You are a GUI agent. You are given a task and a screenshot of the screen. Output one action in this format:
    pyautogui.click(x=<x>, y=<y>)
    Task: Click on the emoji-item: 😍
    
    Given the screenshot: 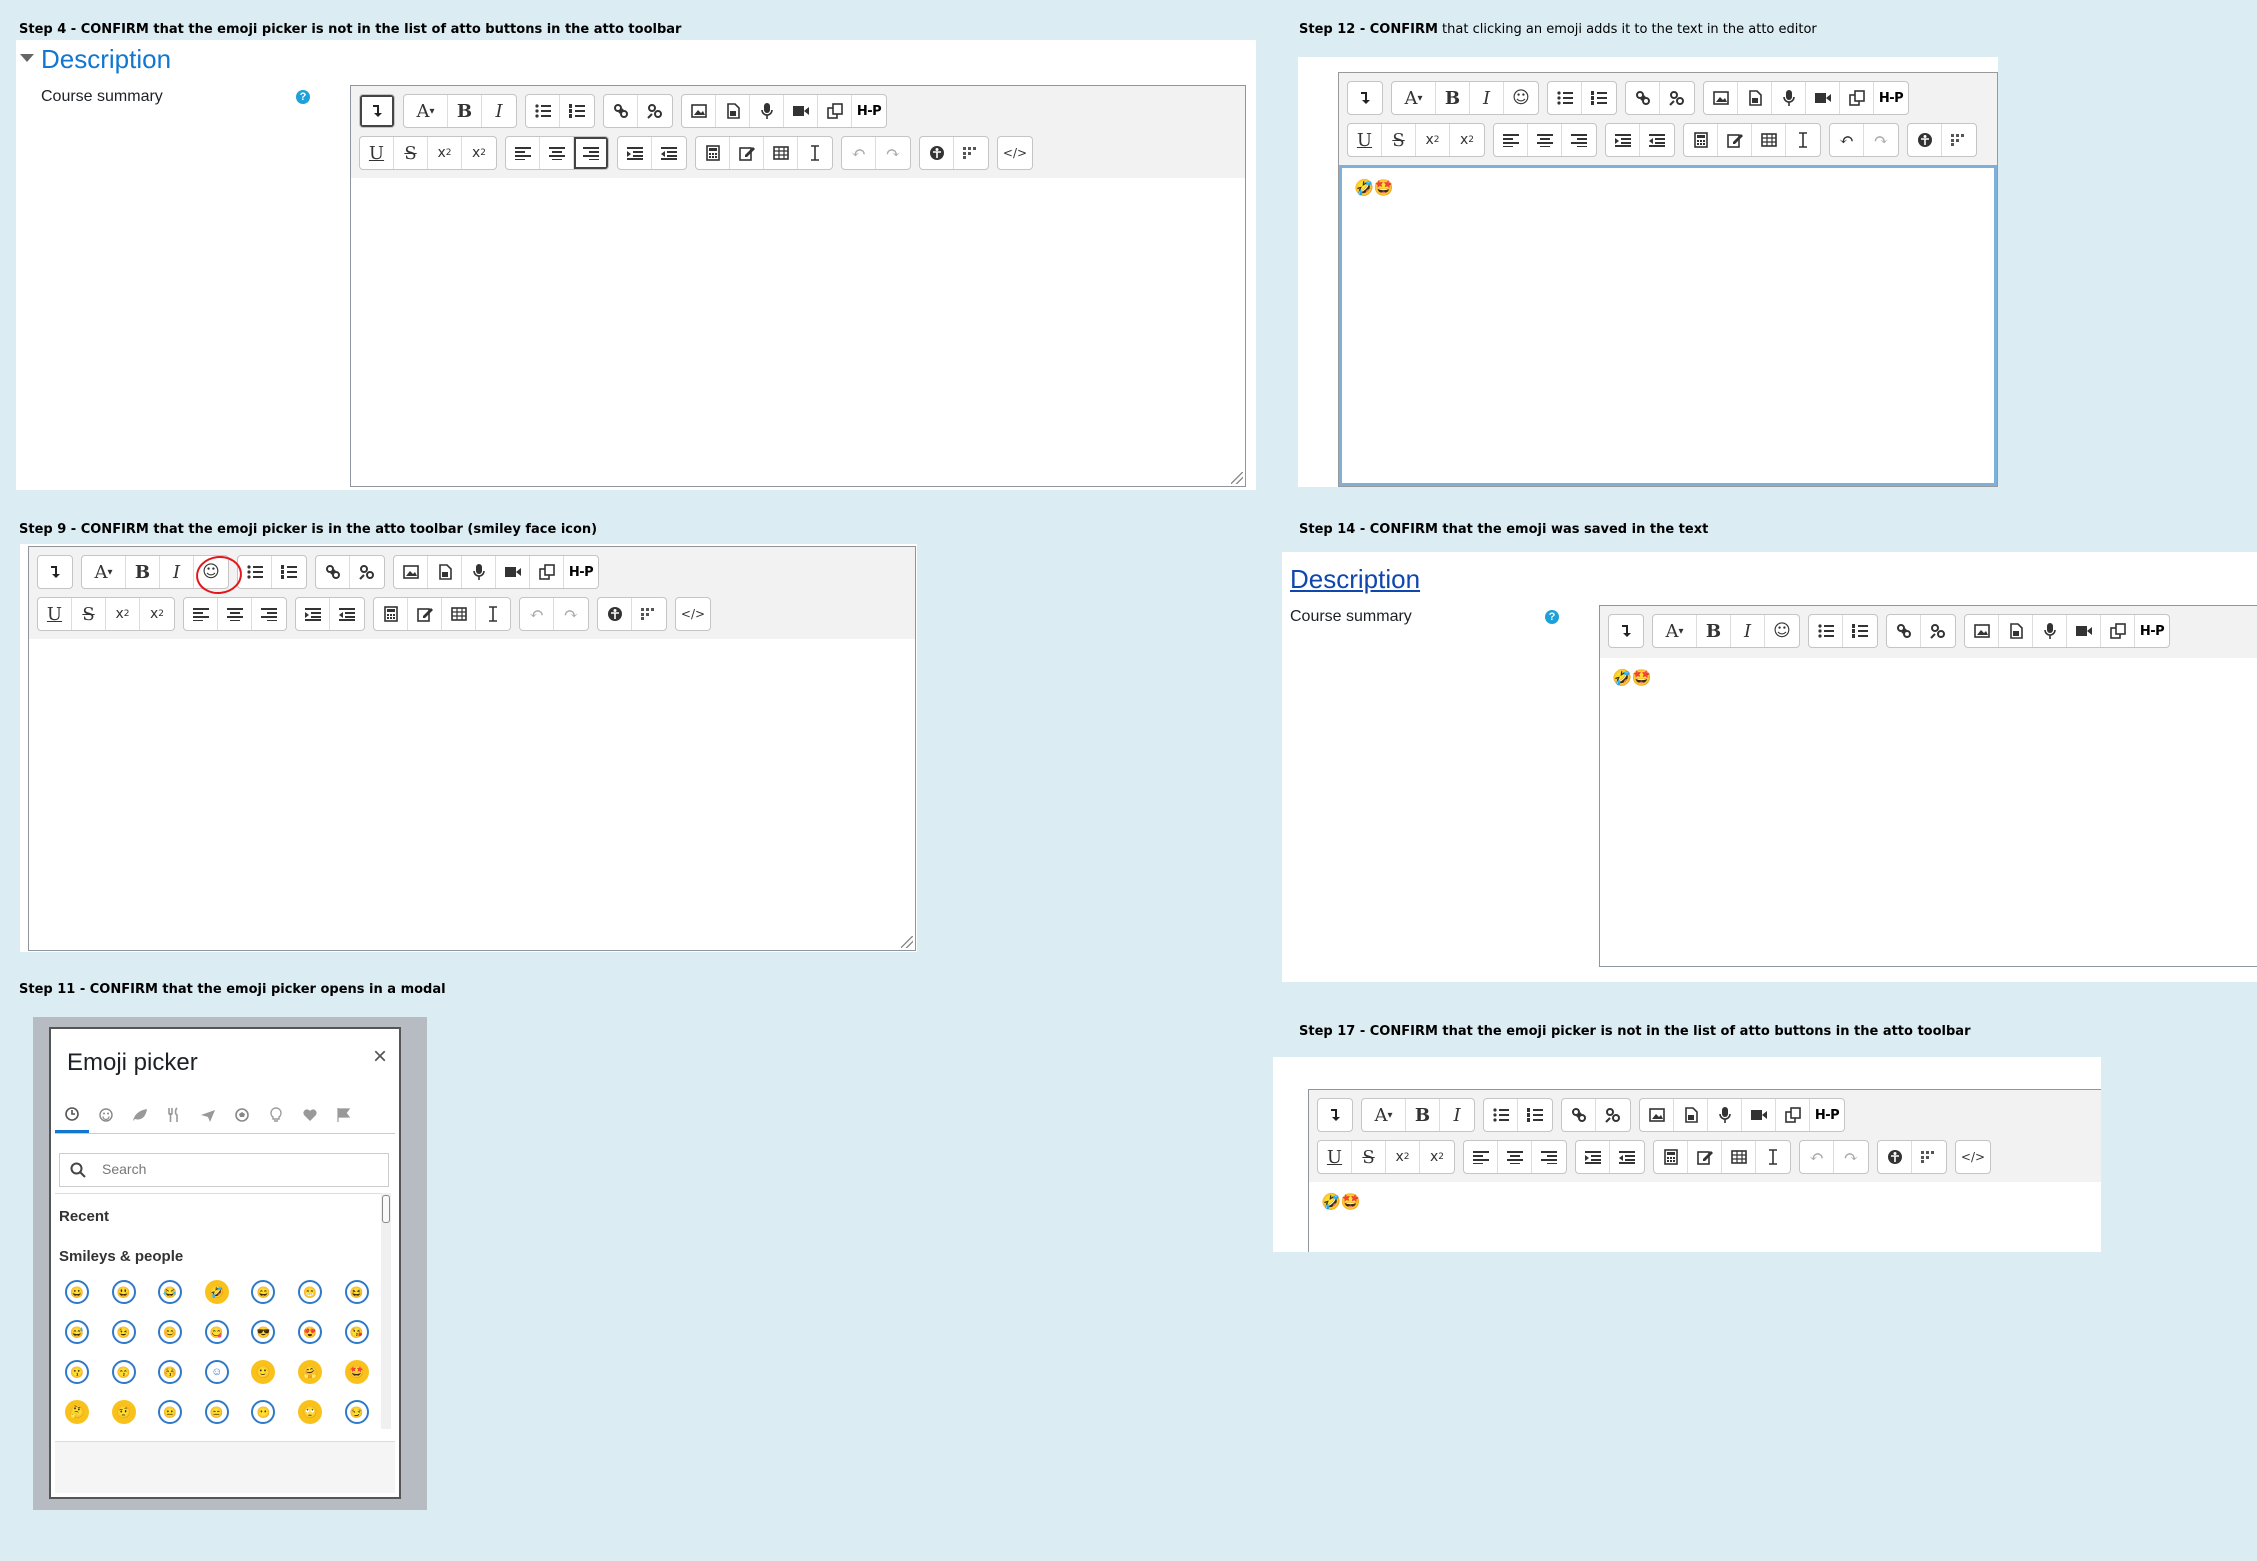 What is the action you would take?
    pyautogui.click(x=309, y=1332)
    